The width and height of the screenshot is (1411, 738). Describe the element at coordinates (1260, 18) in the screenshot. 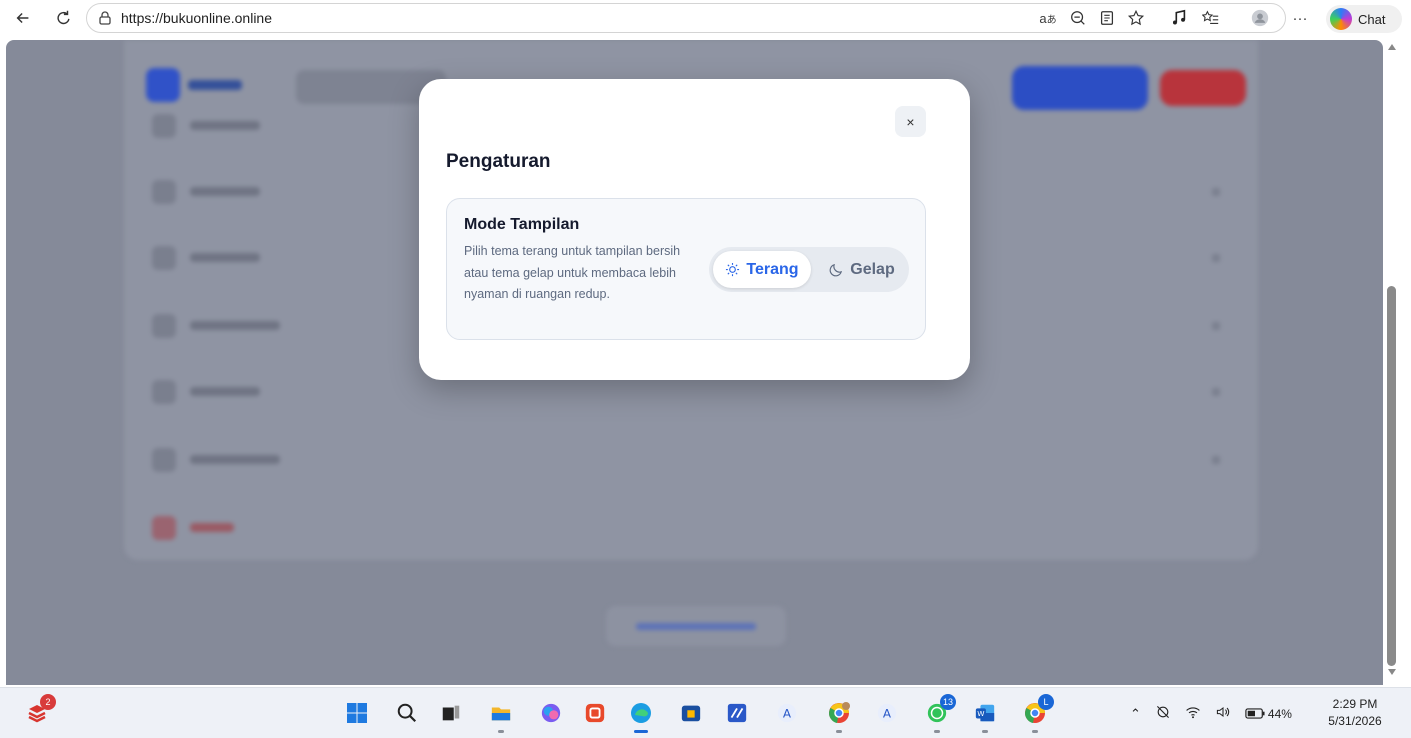

I see `profile-icon` at that location.